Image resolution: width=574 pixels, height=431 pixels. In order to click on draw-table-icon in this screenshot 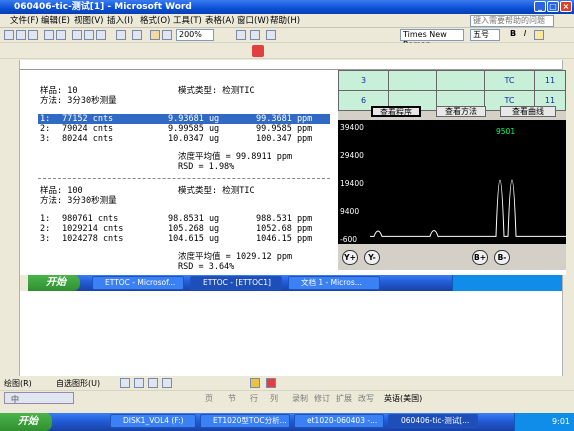, I will do `click(241, 35)`.